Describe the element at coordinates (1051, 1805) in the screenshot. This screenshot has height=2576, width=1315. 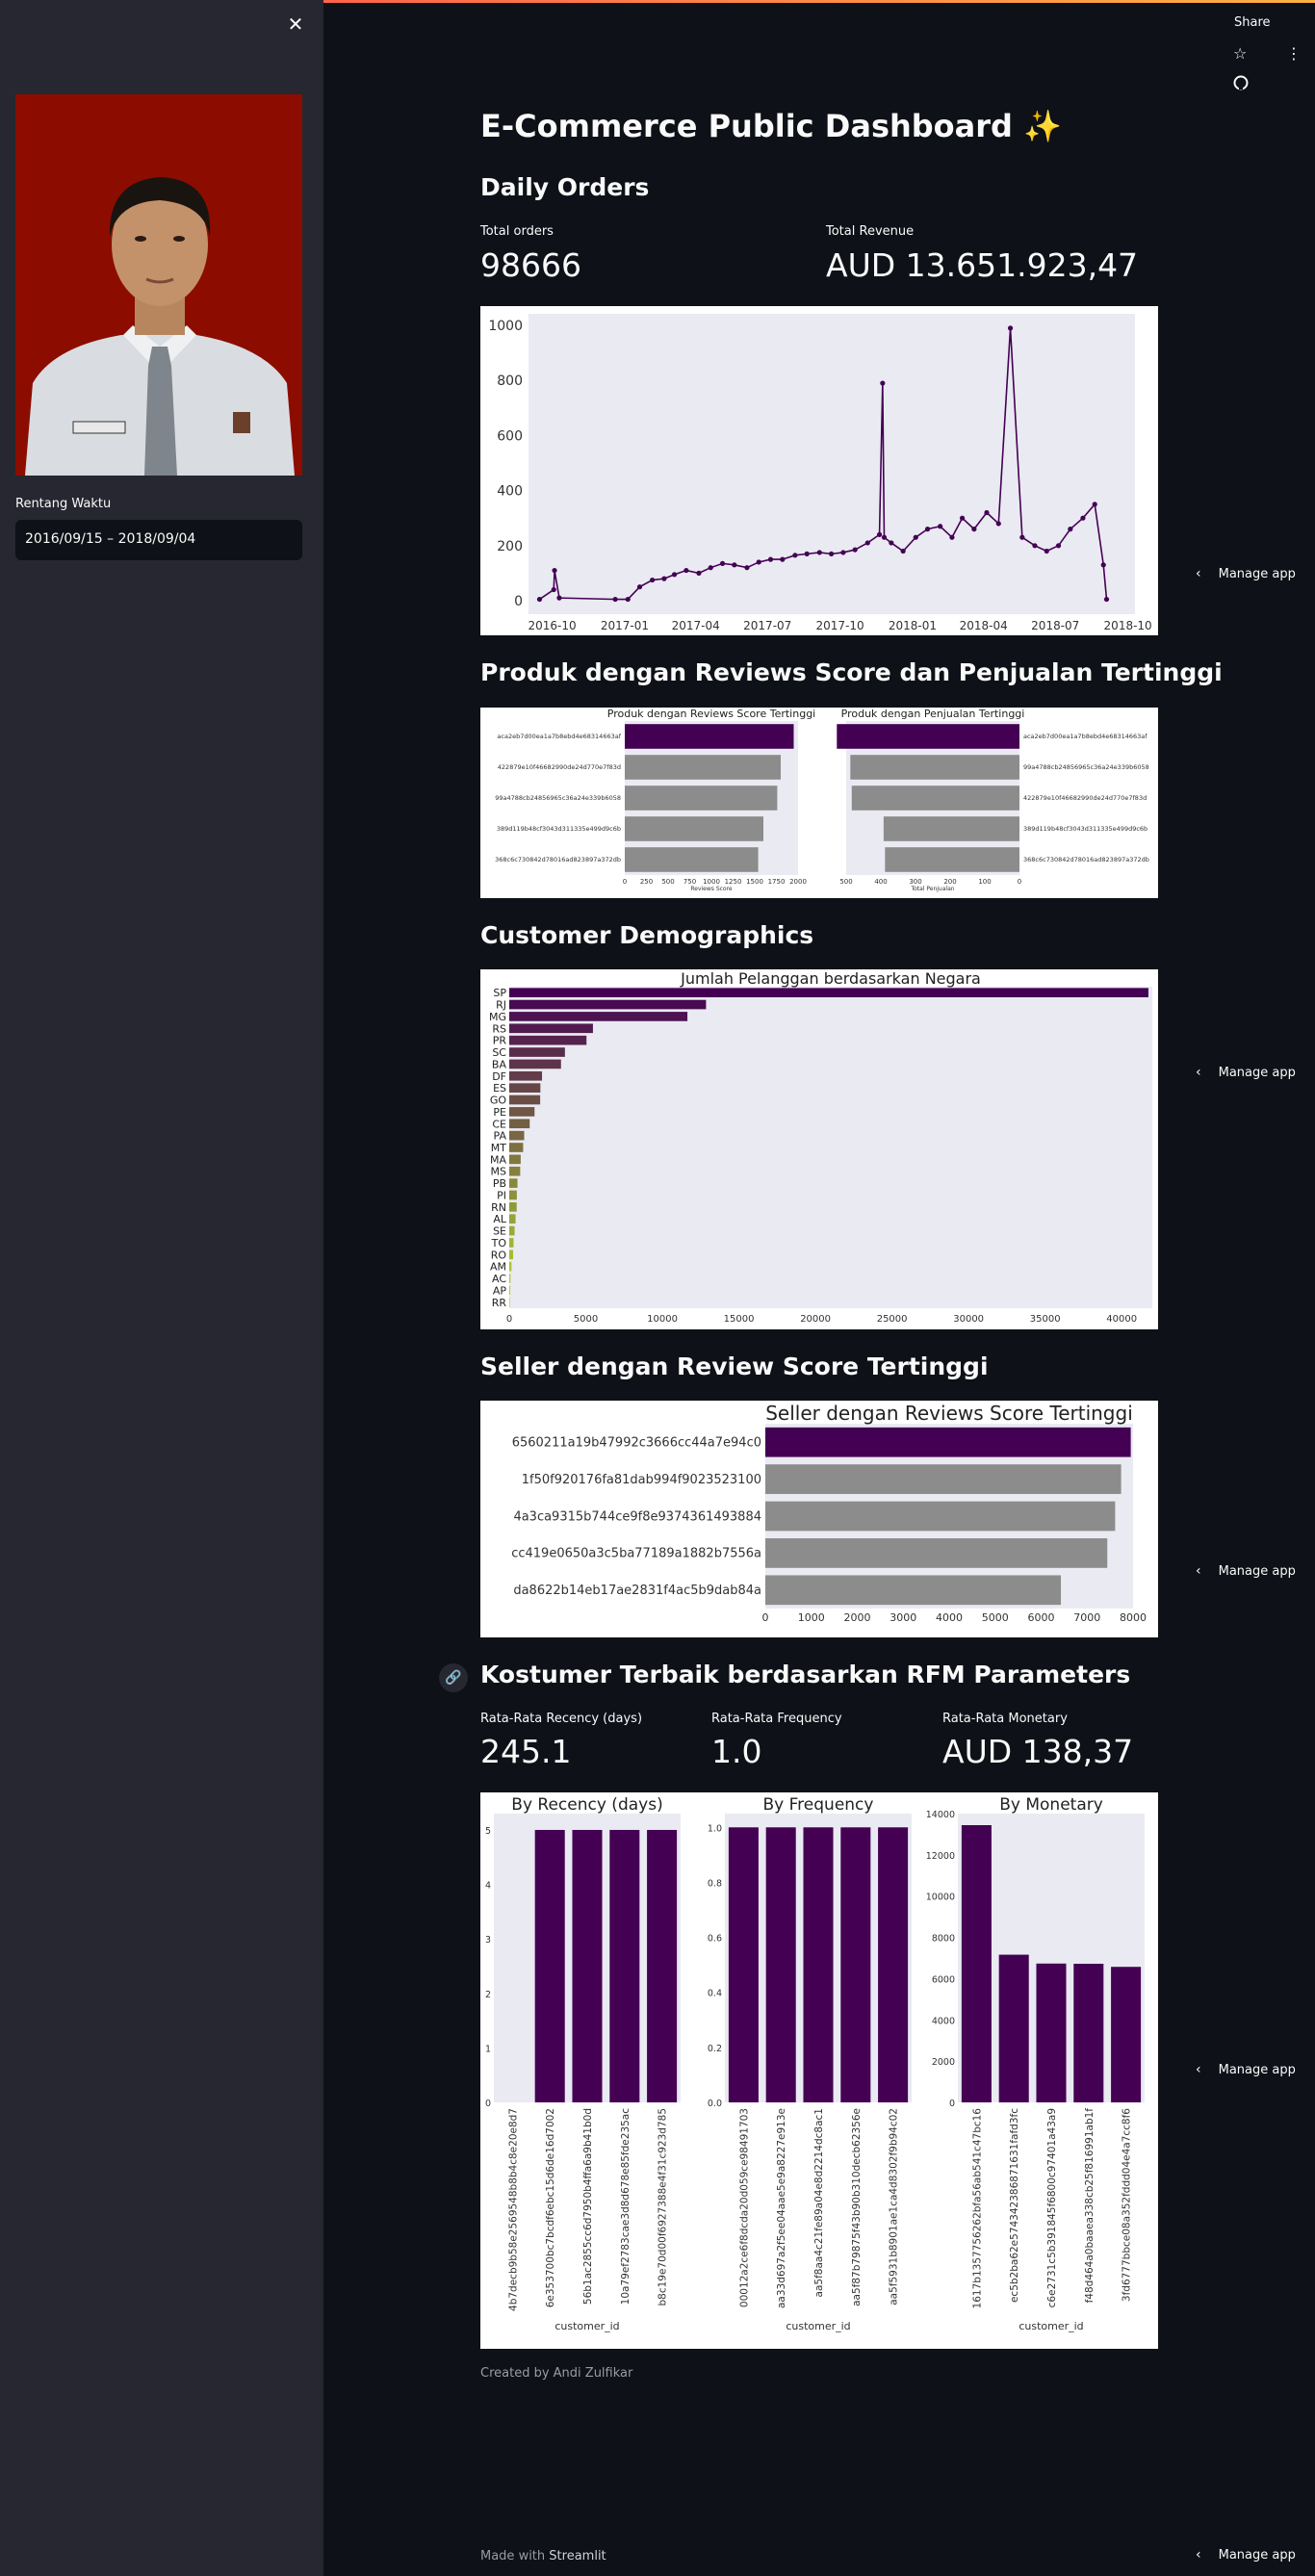
I see `chart-title: By Monetary` at that location.